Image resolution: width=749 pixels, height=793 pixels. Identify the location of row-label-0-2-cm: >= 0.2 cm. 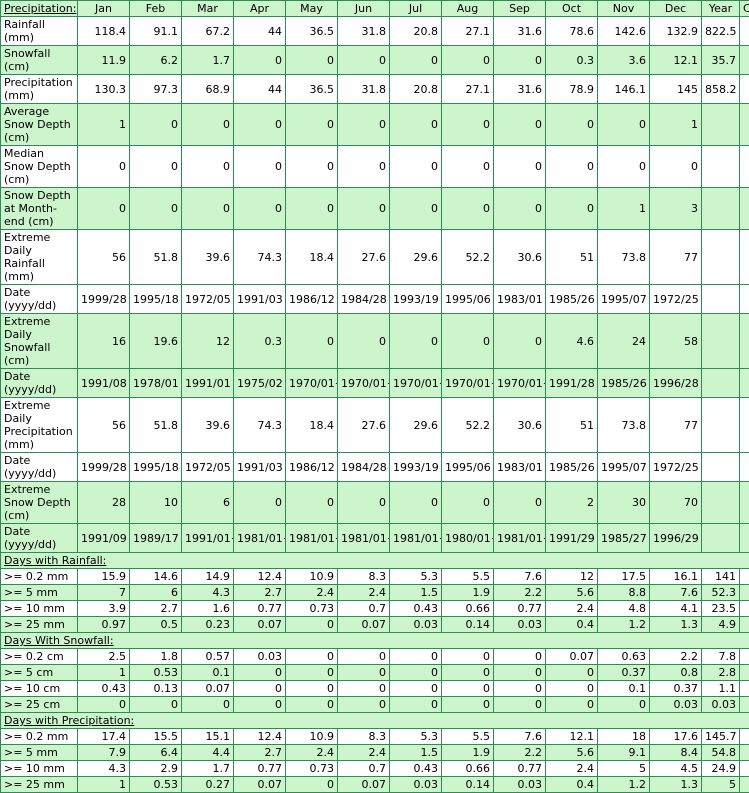
(39, 657).